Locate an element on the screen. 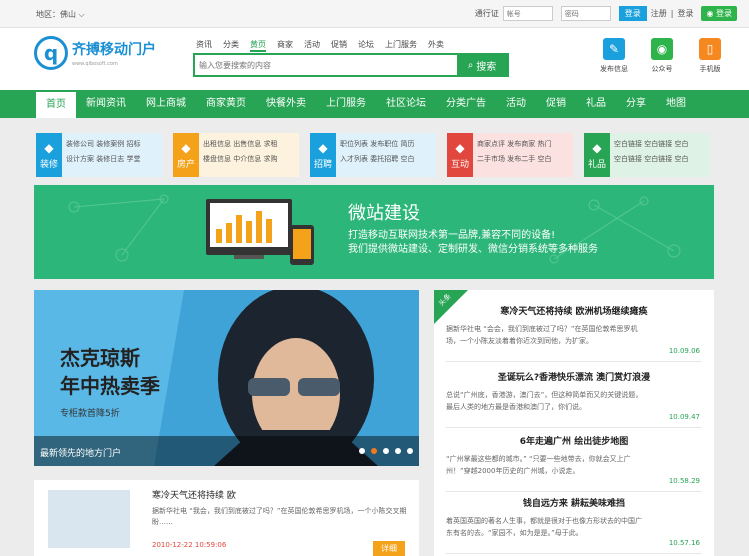  search-button-label: 搜索 is located at coordinates (486, 67).